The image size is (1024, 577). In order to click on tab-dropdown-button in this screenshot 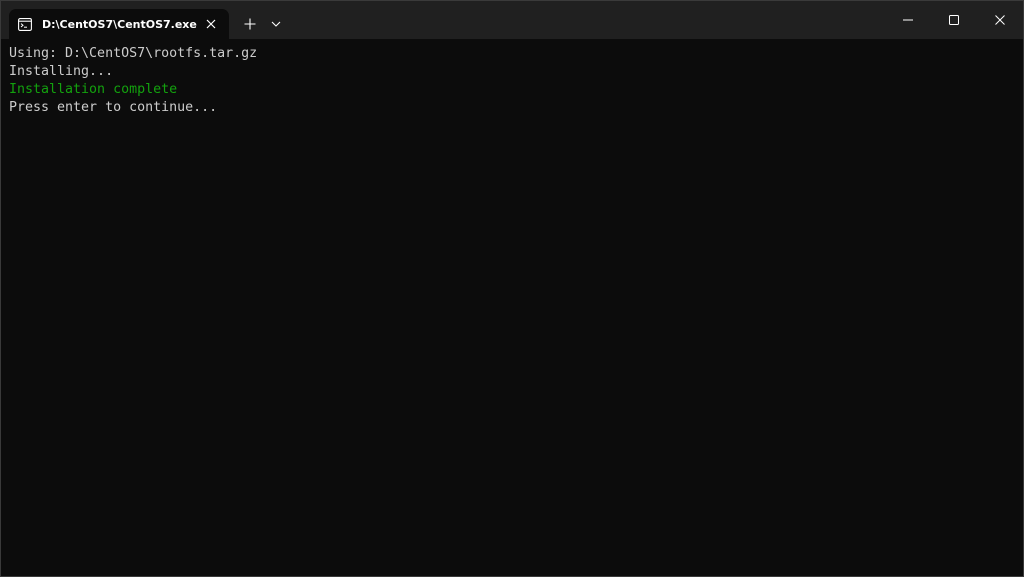, I will do `click(276, 24)`.